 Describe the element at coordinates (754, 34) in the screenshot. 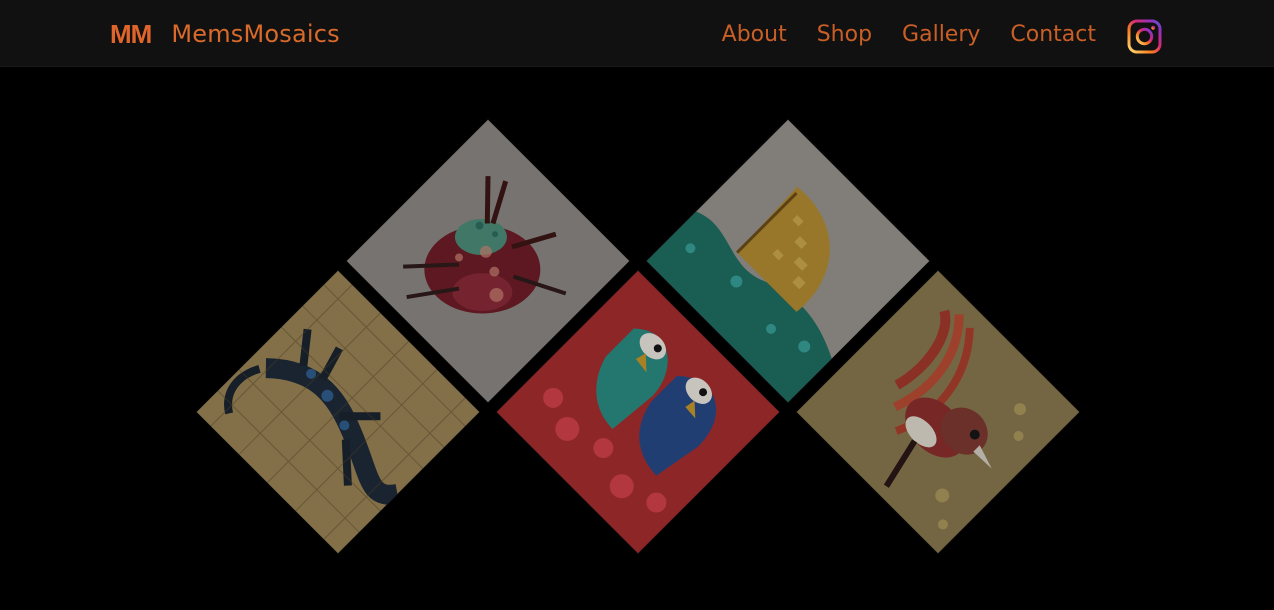

I see `nav-link-about: About` at that location.